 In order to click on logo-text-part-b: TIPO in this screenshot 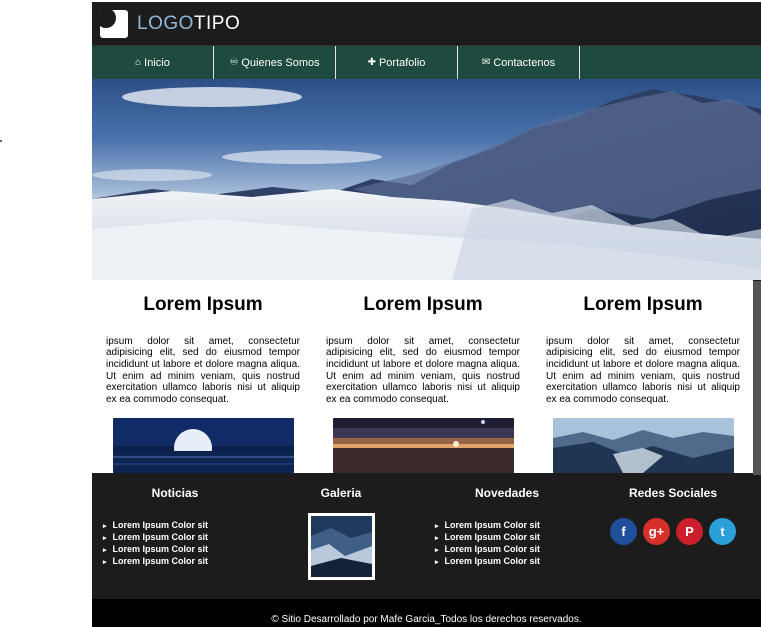, I will do `click(217, 23)`.